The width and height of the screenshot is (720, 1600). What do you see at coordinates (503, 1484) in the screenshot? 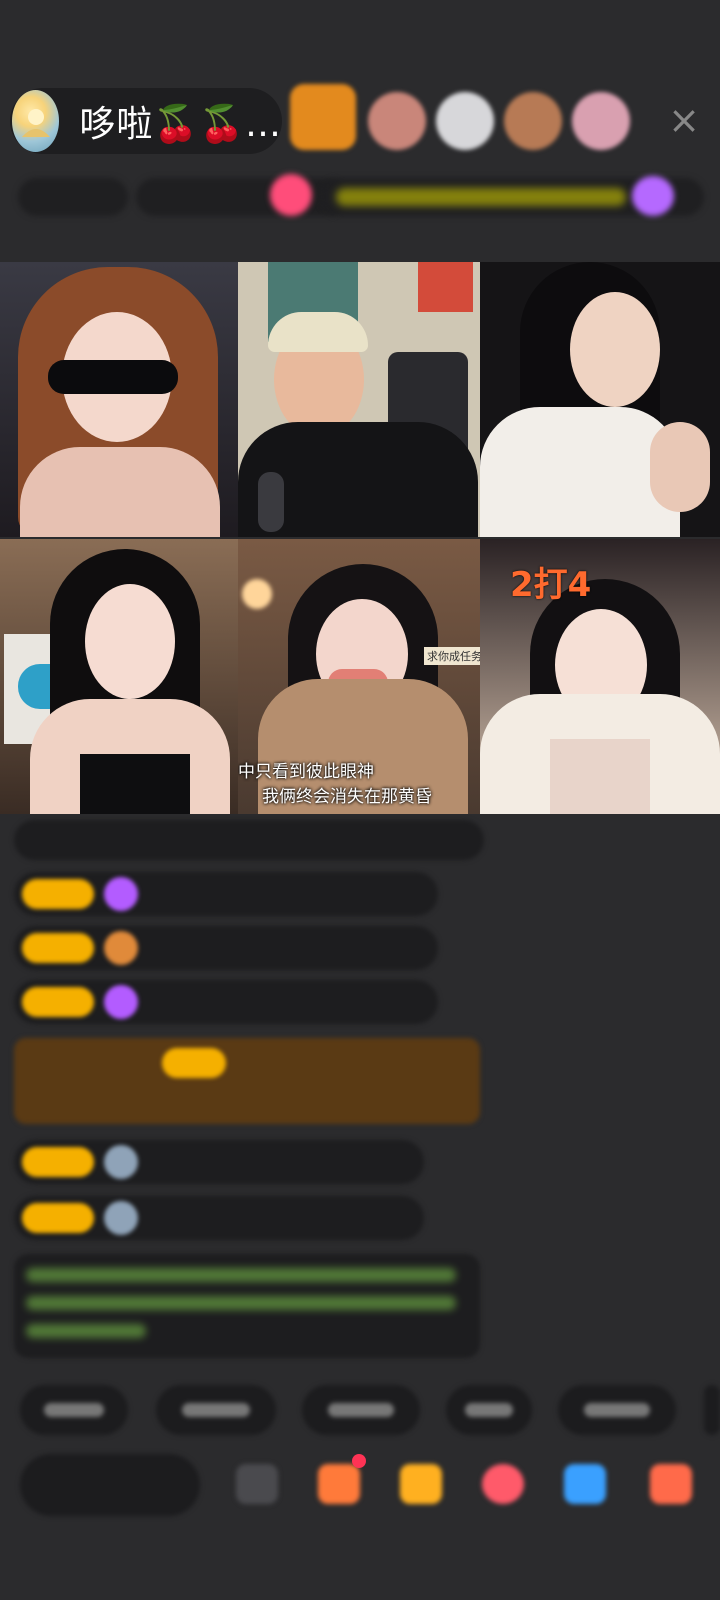
I see `heart-gift-icon` at bounding box center [503, 1484].